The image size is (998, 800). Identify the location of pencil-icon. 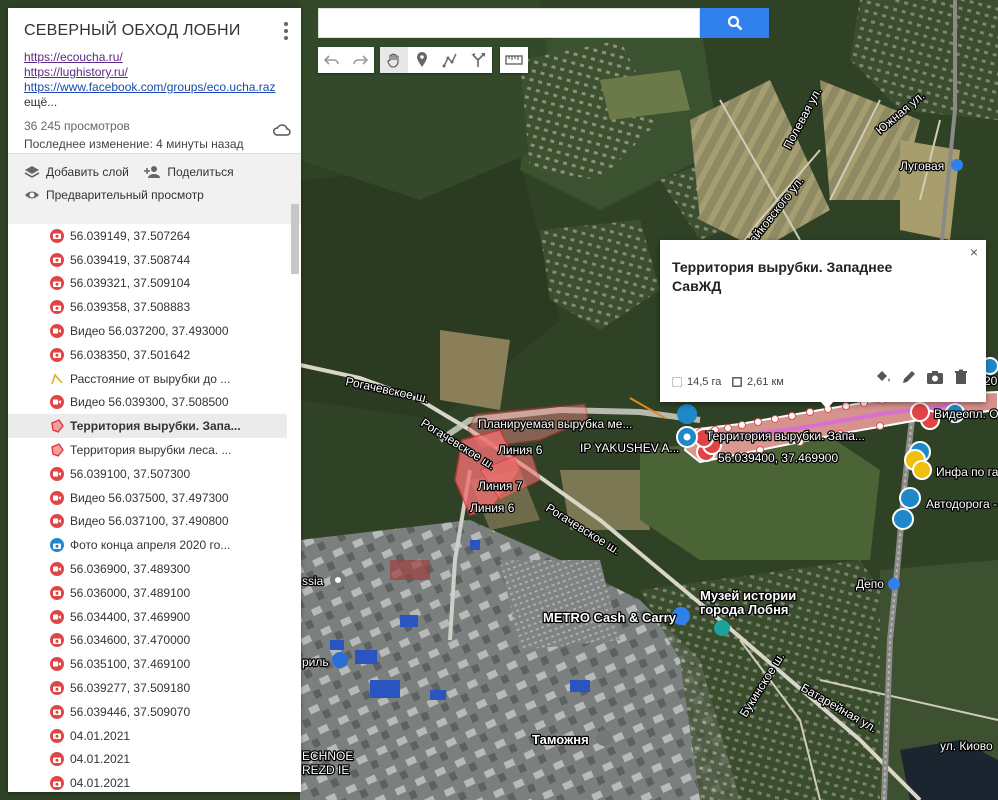
(909, 377).